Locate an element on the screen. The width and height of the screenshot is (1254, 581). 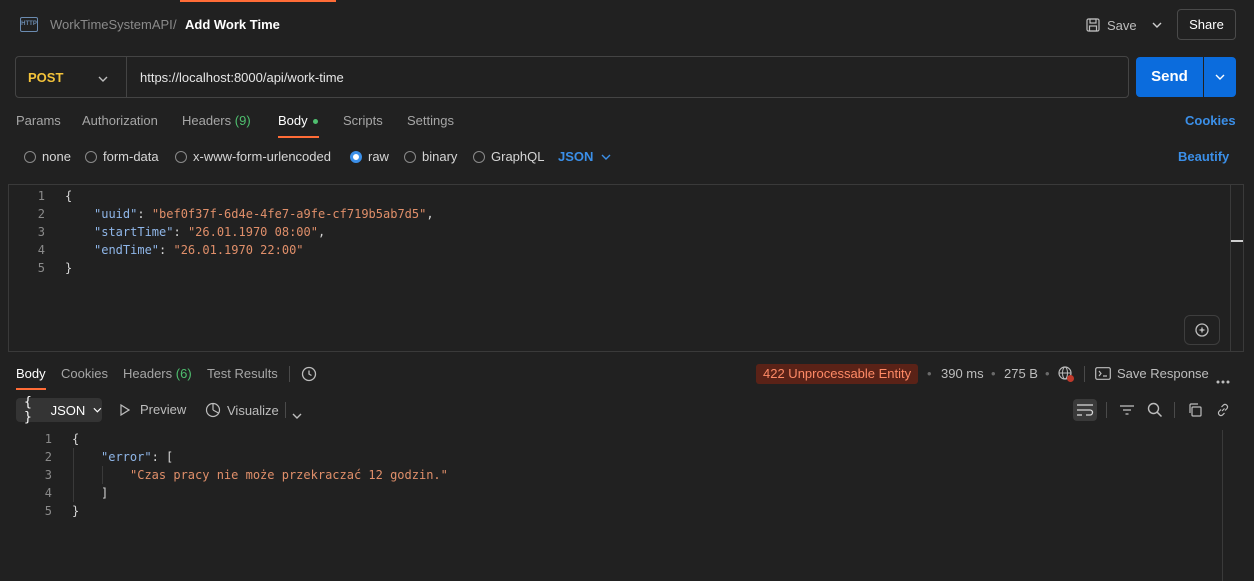
link-icon is located at coordinates (1223, 410).